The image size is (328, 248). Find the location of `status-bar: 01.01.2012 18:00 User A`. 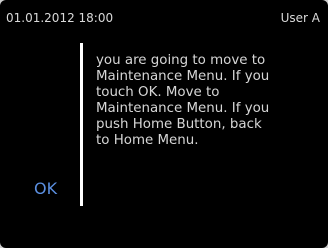

status-bar: 01.01.2012 18:00 User A is located at coordinates (164, 15).